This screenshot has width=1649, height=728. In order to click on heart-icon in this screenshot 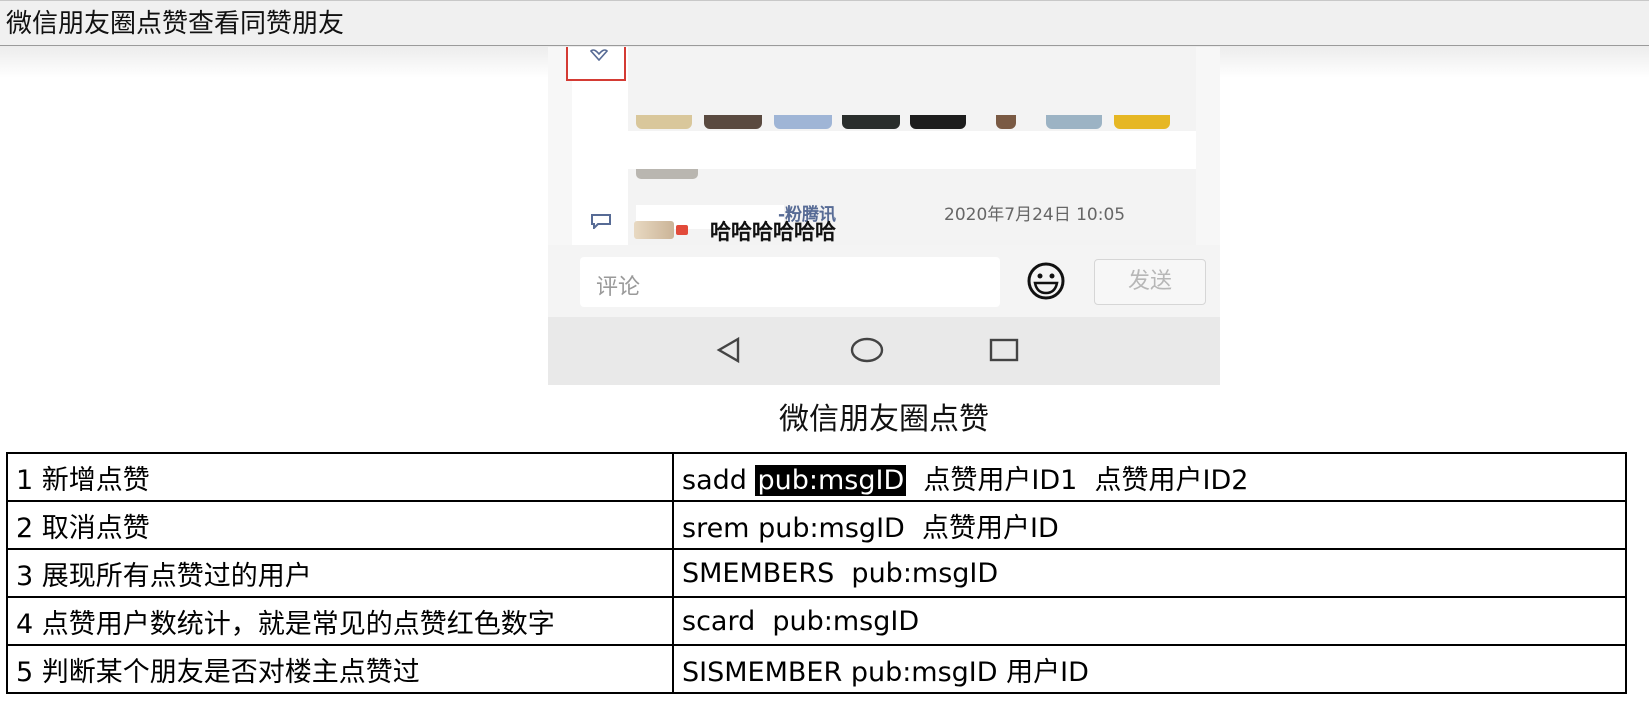, I will do `click(599, 55)`.